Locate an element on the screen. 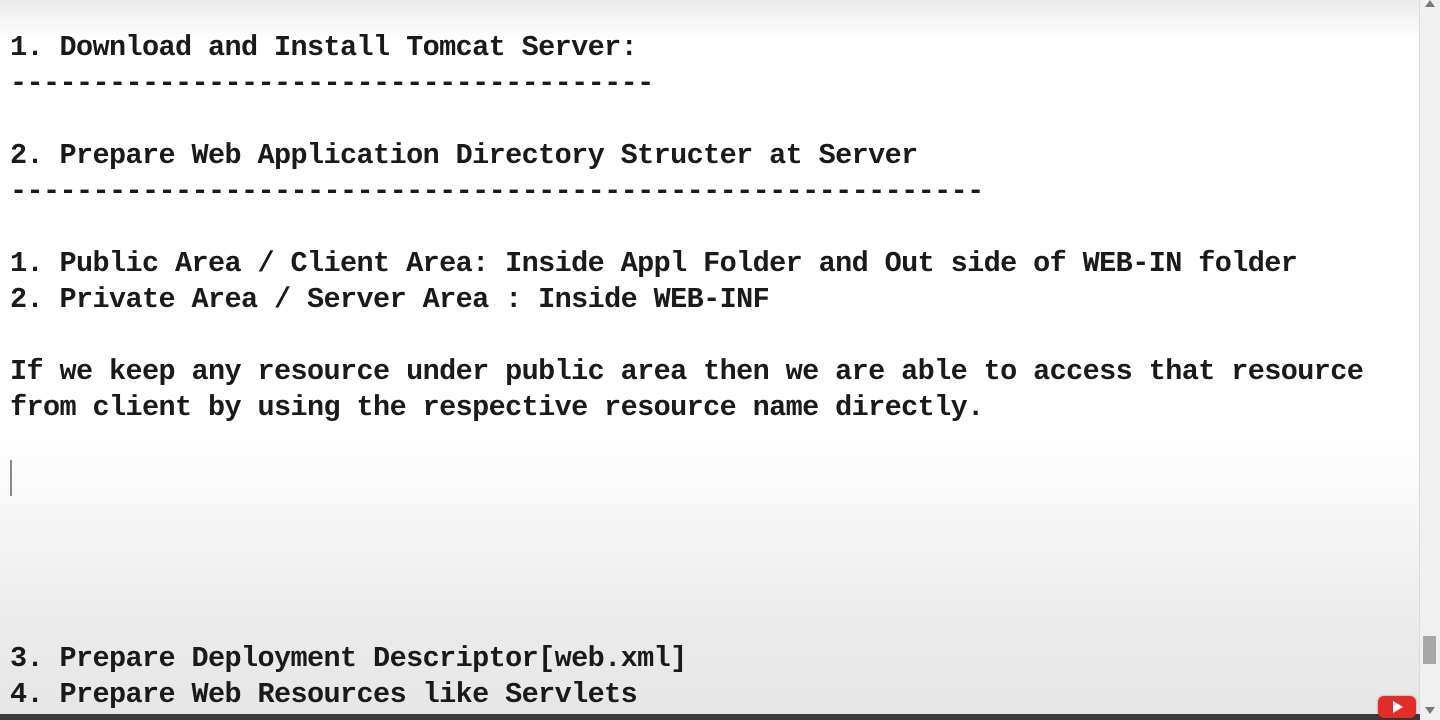 The width and height of the screenshot is (1440, 720). youtube-logo-icon is located at coordinates (1397, 707).